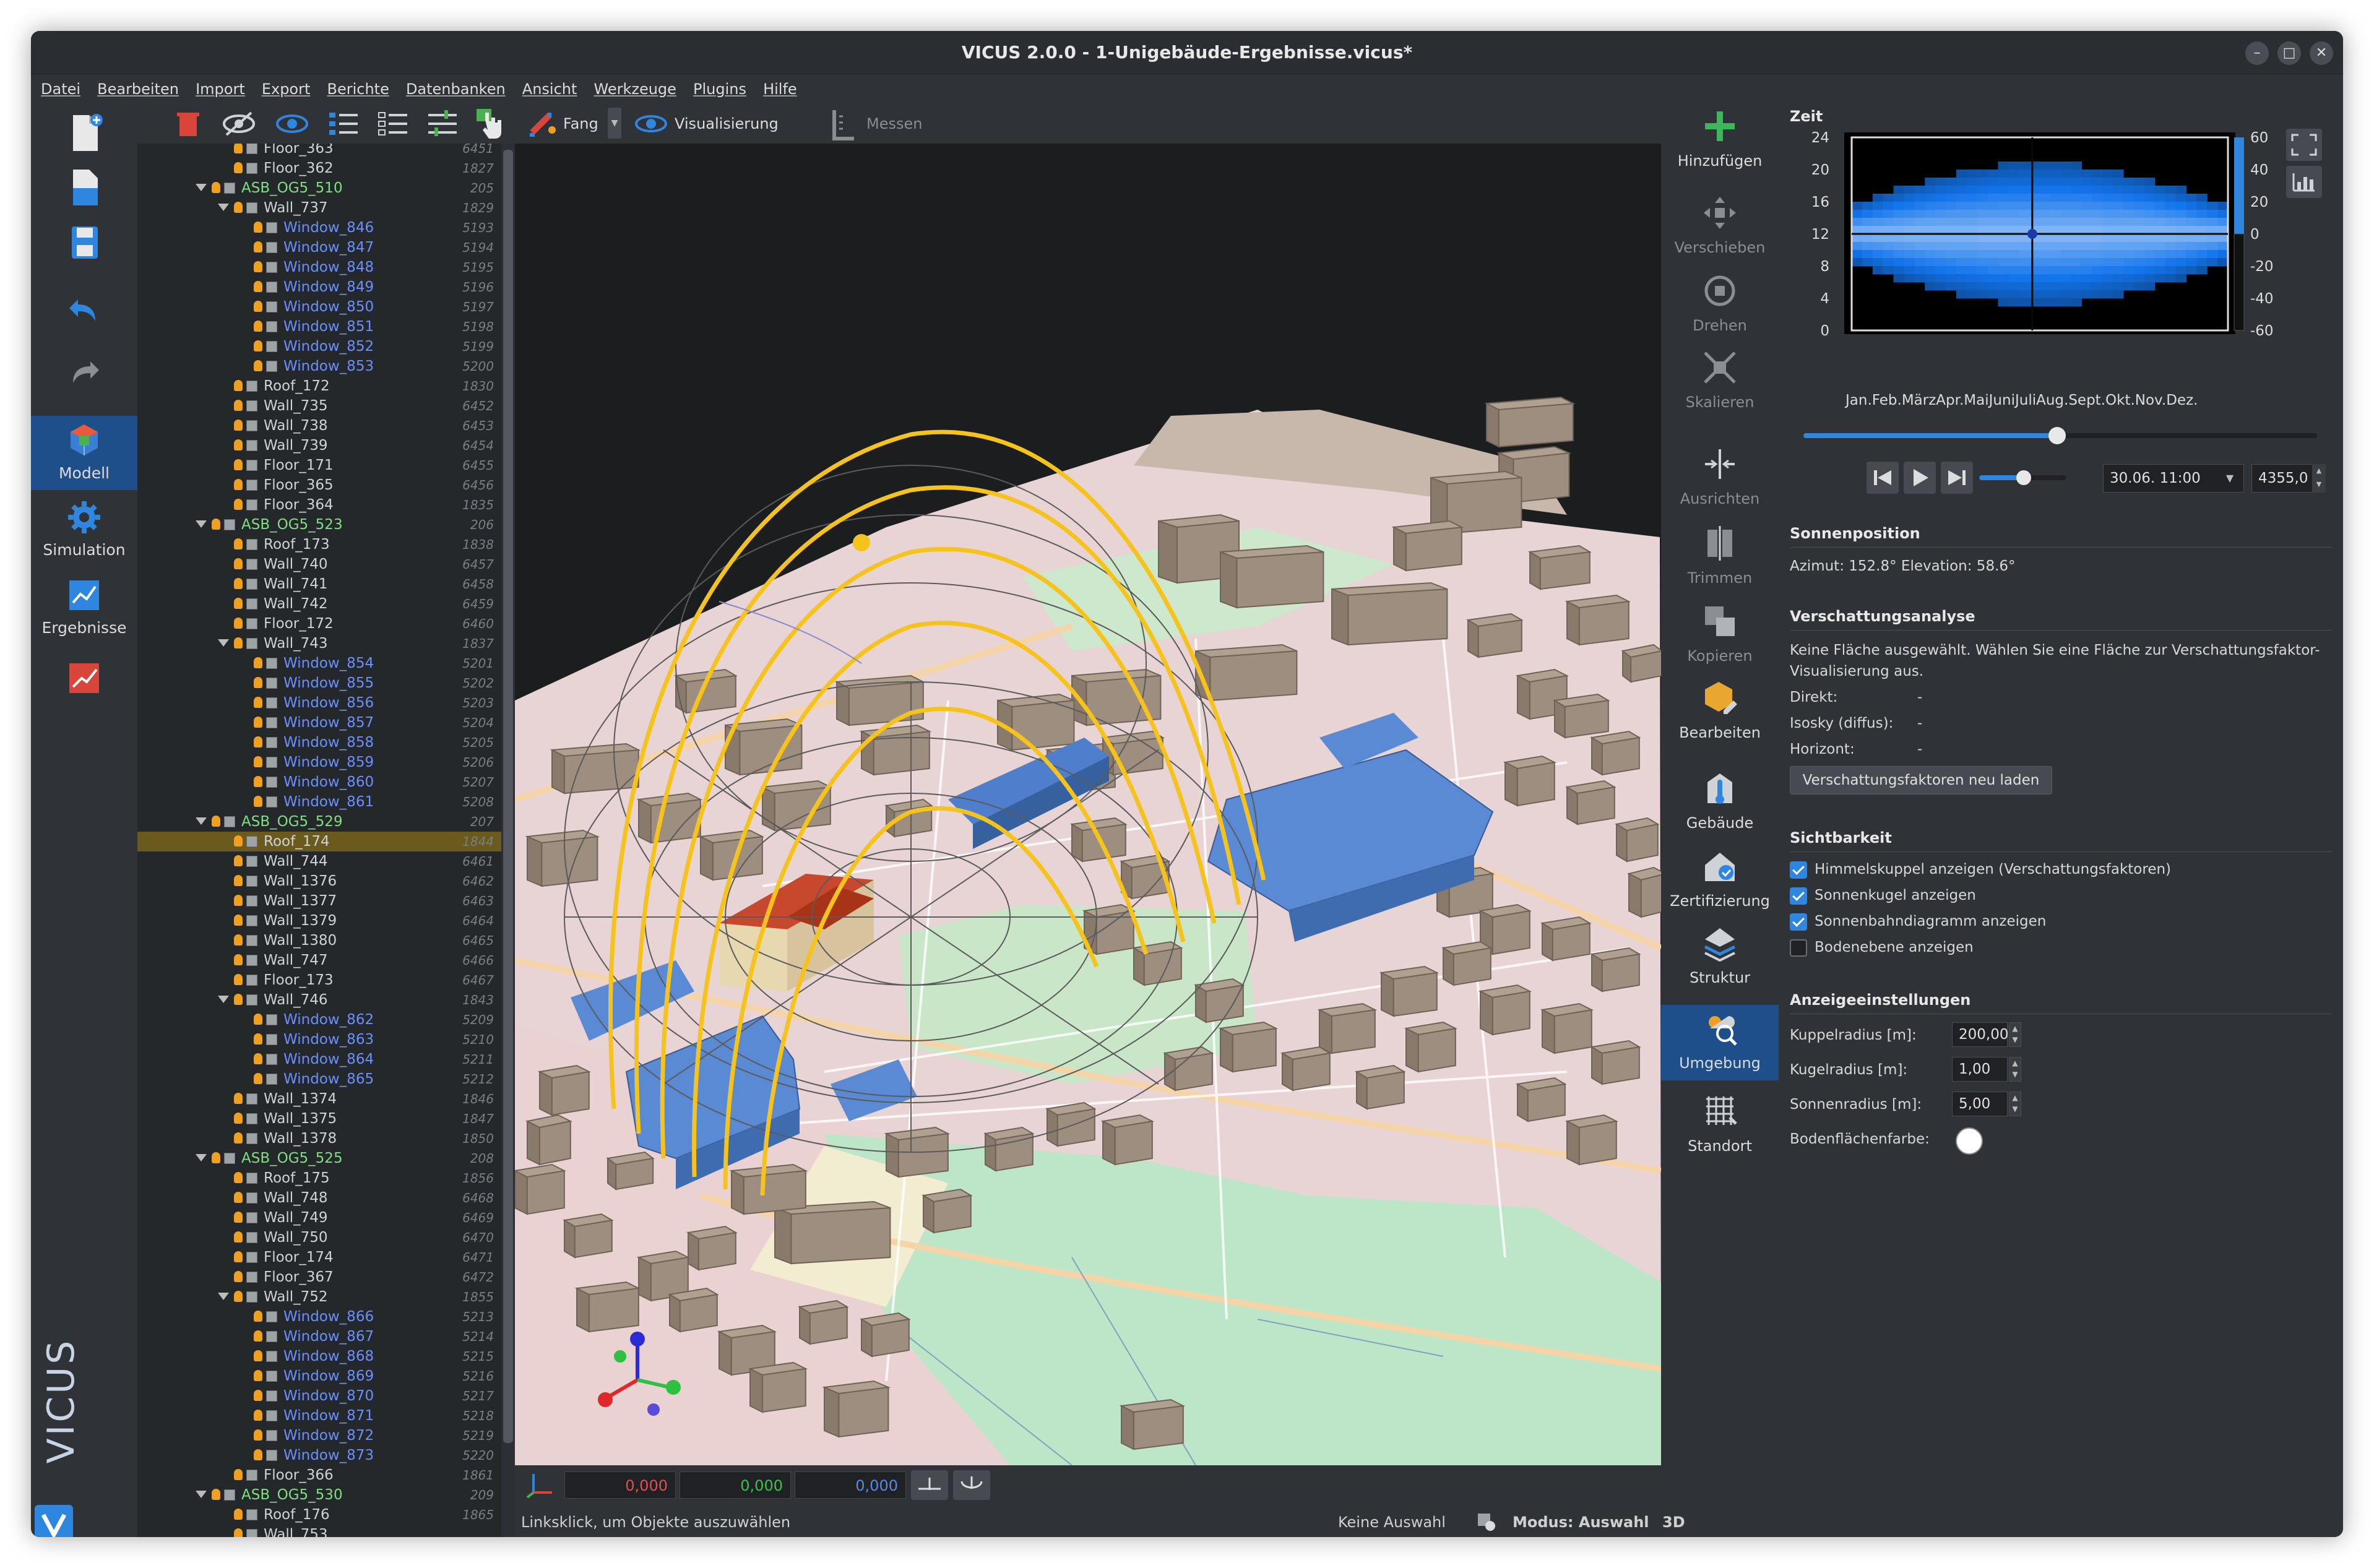 The height and width of the screenshot is (1568, 2374). What do you see at coordinates (319, 151) in the screenshot?
I see `tree-row: Floor_363 6451` at bounding box center [319, 151].